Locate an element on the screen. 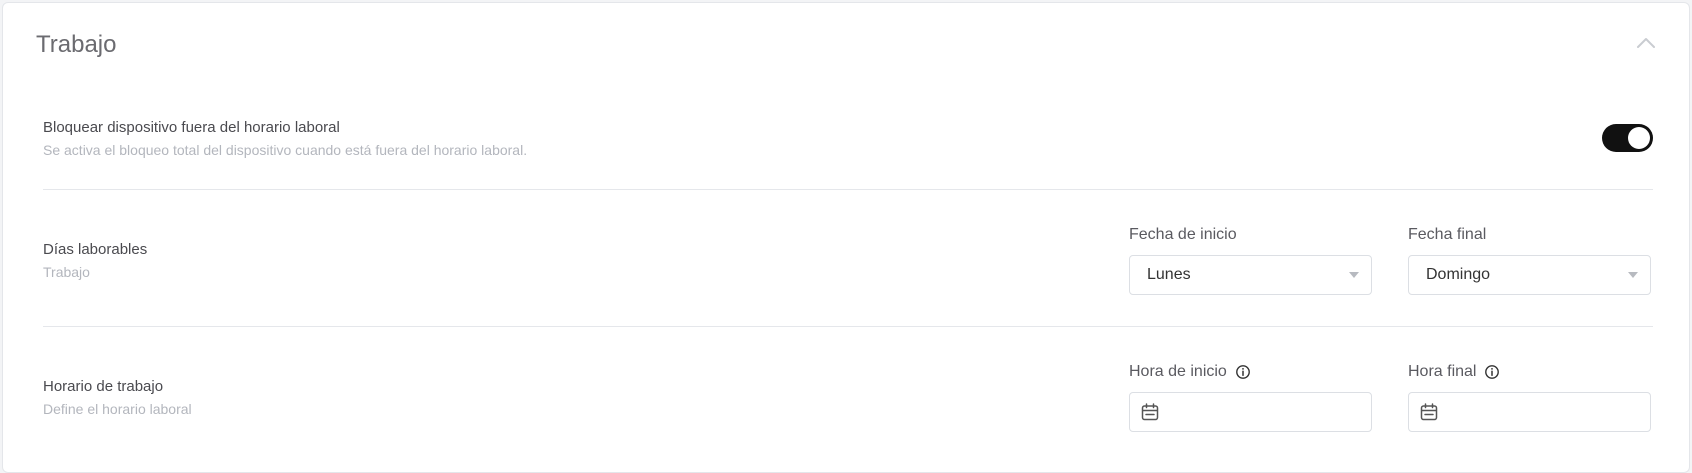 This screenshot has height=473, width=1692. start-day-label-text: Fecha de inicio is located at coordinates (1183, 234).